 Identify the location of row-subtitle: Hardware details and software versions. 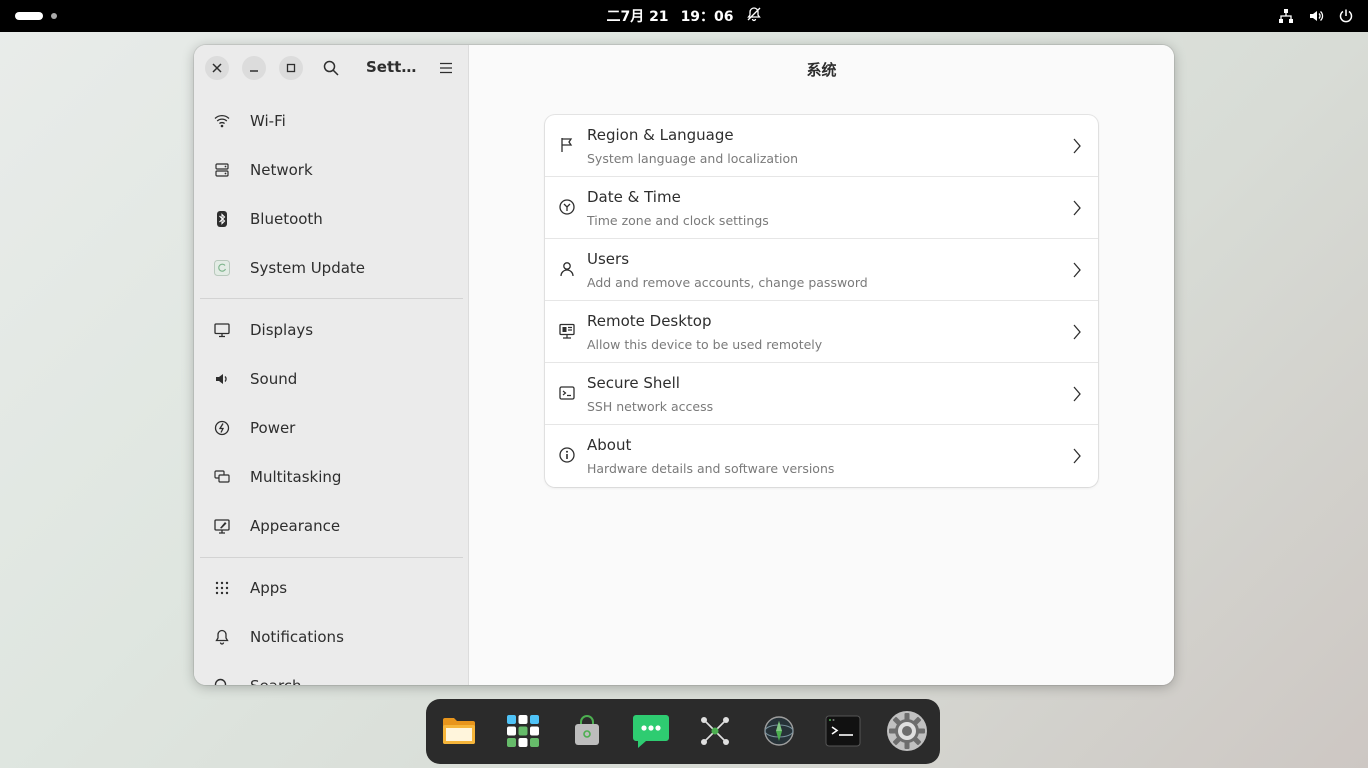
(711, 468).